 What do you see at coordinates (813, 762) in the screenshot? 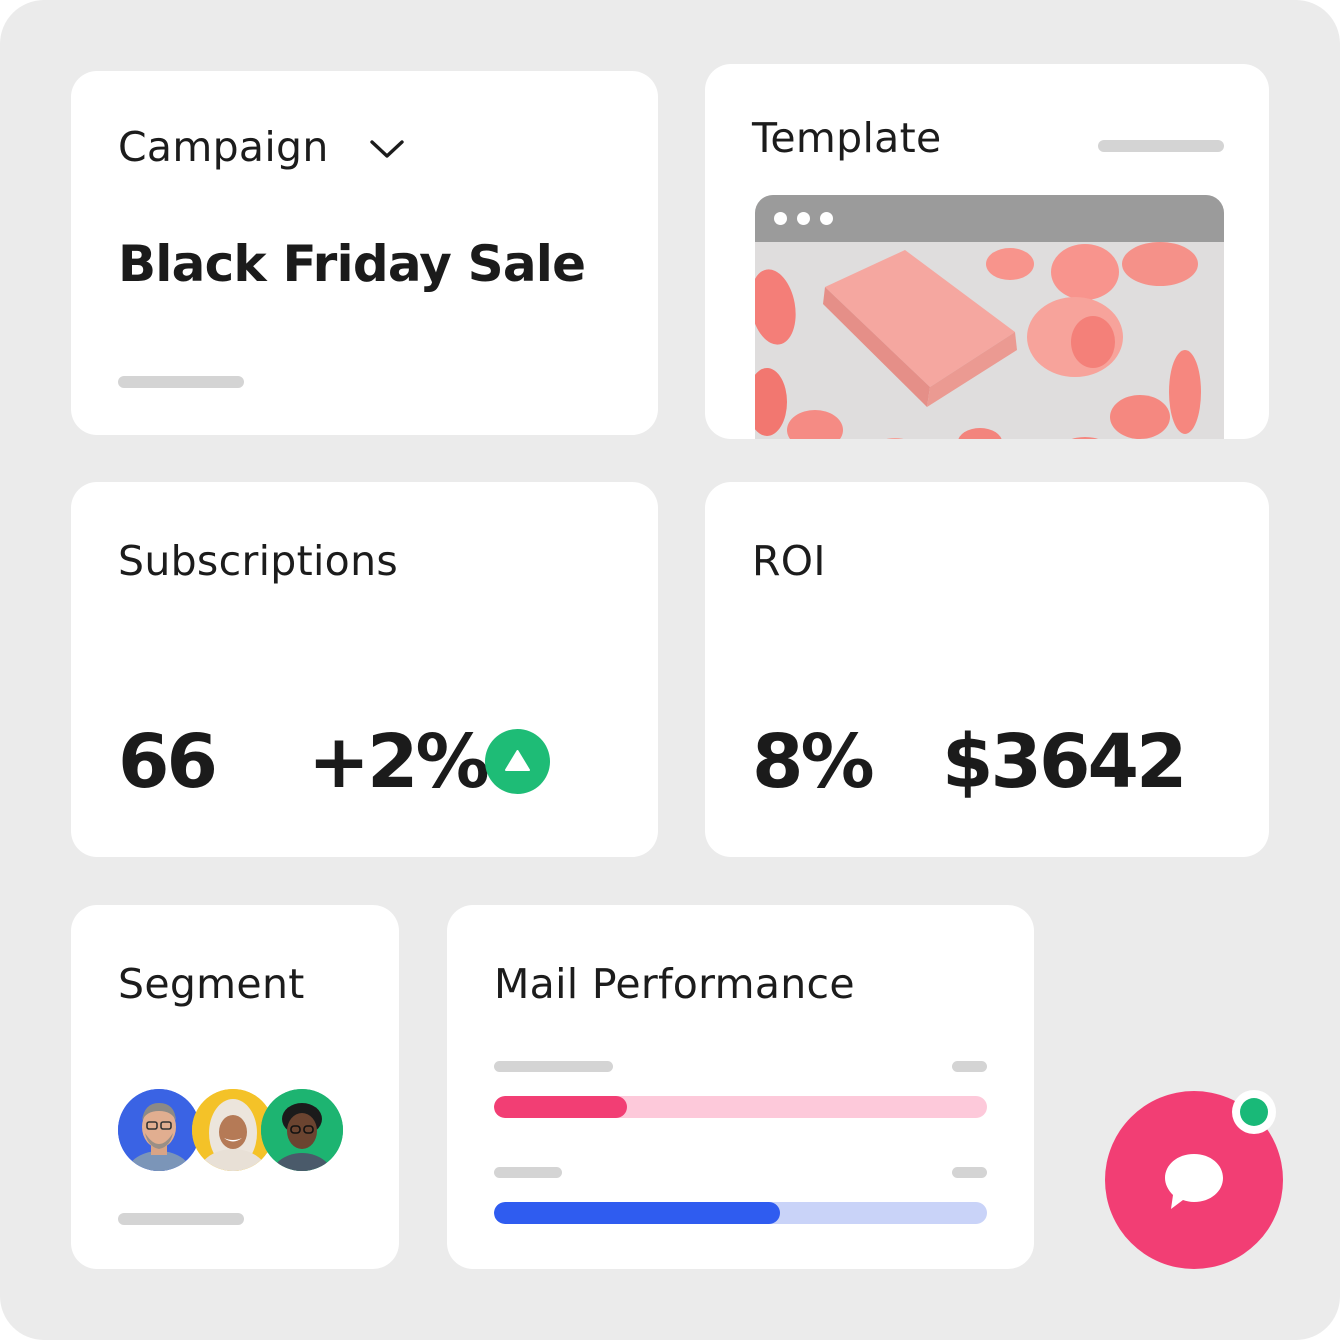
I see `roi-percent: 8%` at bounding box center [813, 762].